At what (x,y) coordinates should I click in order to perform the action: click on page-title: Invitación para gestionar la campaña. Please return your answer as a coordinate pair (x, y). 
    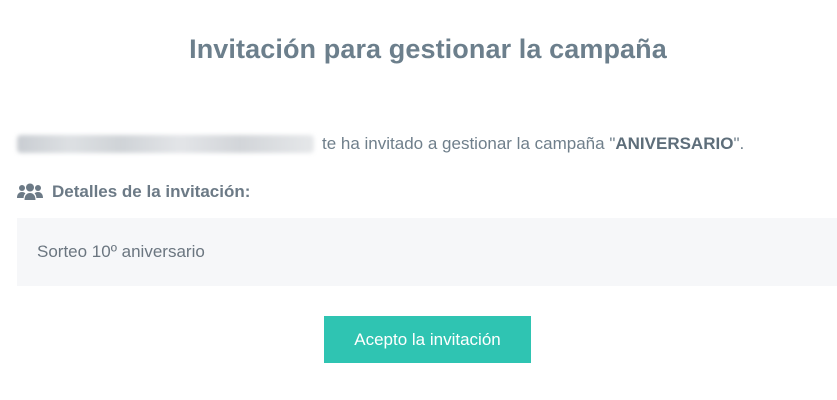
    Looking at the image, I should click on (428, 49).